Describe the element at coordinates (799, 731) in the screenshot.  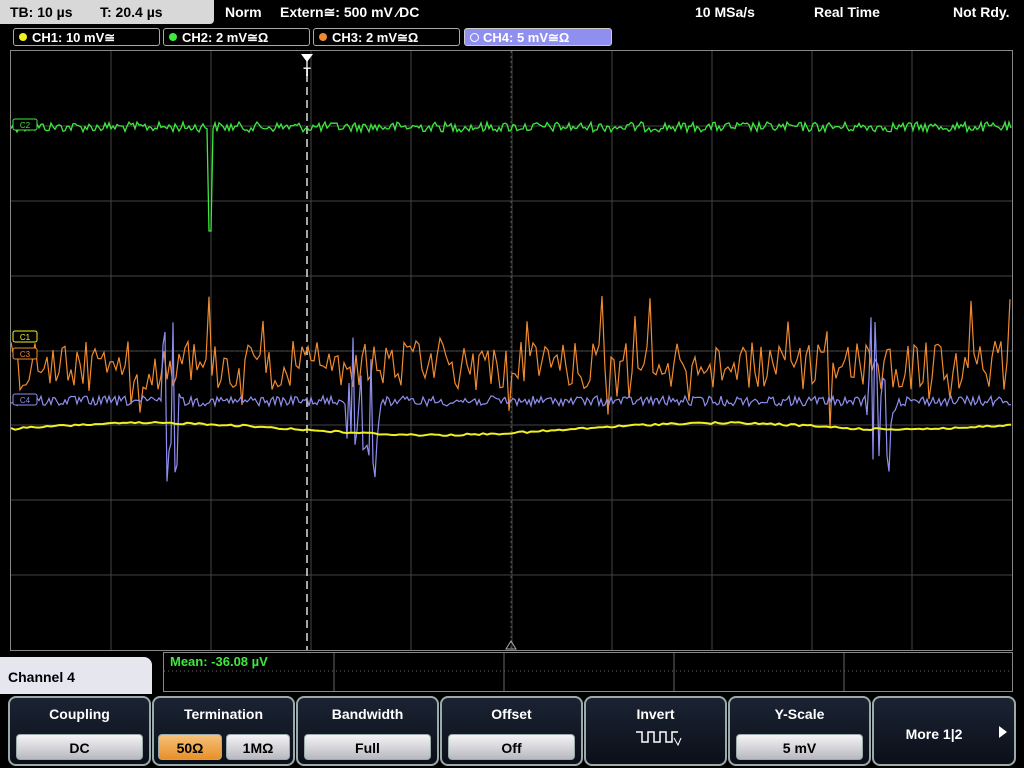
I see `y-scale-softkey: Y-Scale 5 mV` at that location.